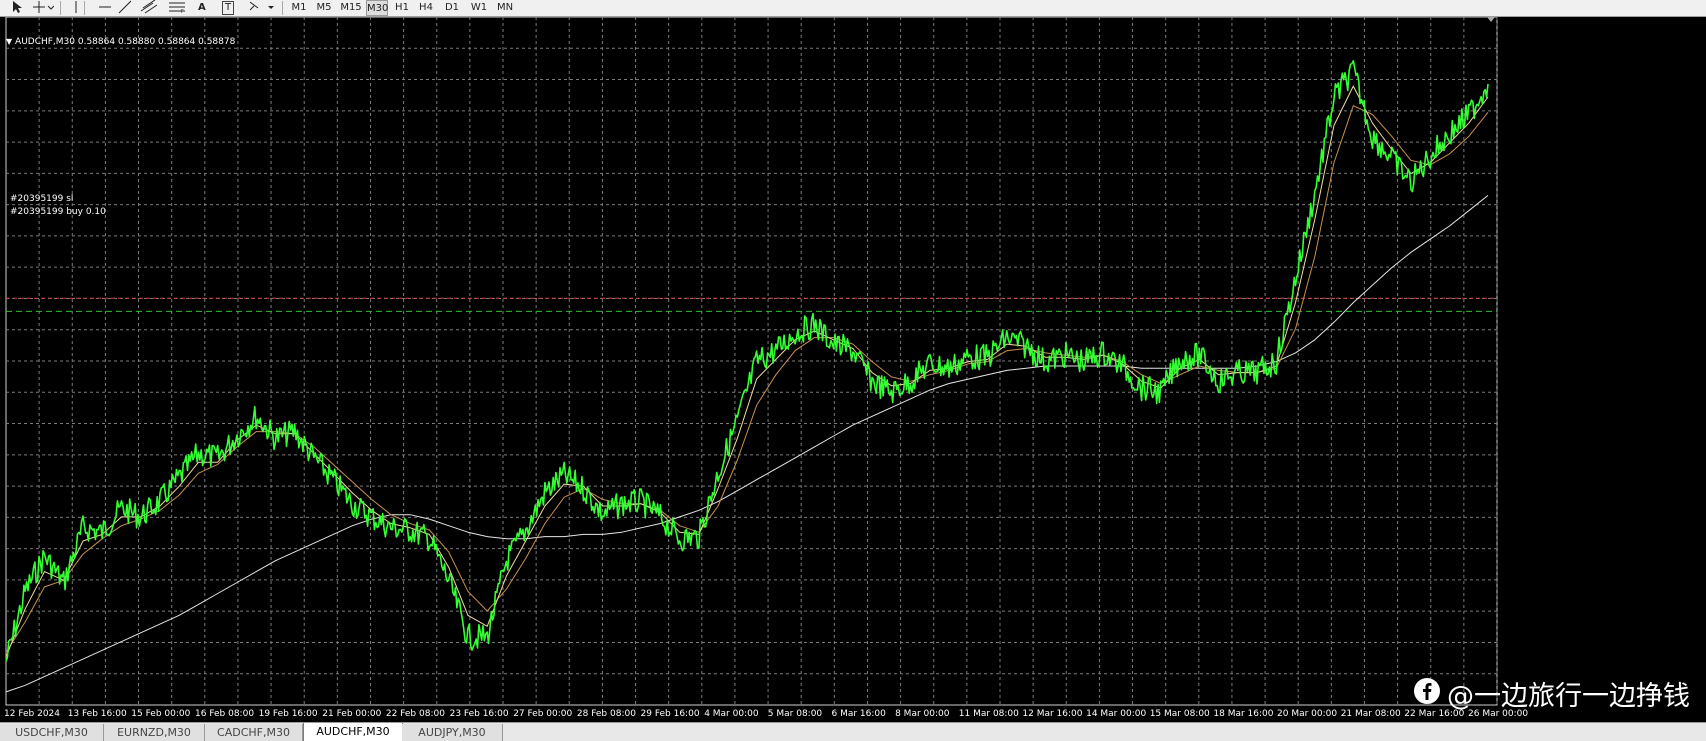 This screenshot has width=1706, height=741. I want to click on watermark: @一边旅行一边挣钱, so click(1551, 694).